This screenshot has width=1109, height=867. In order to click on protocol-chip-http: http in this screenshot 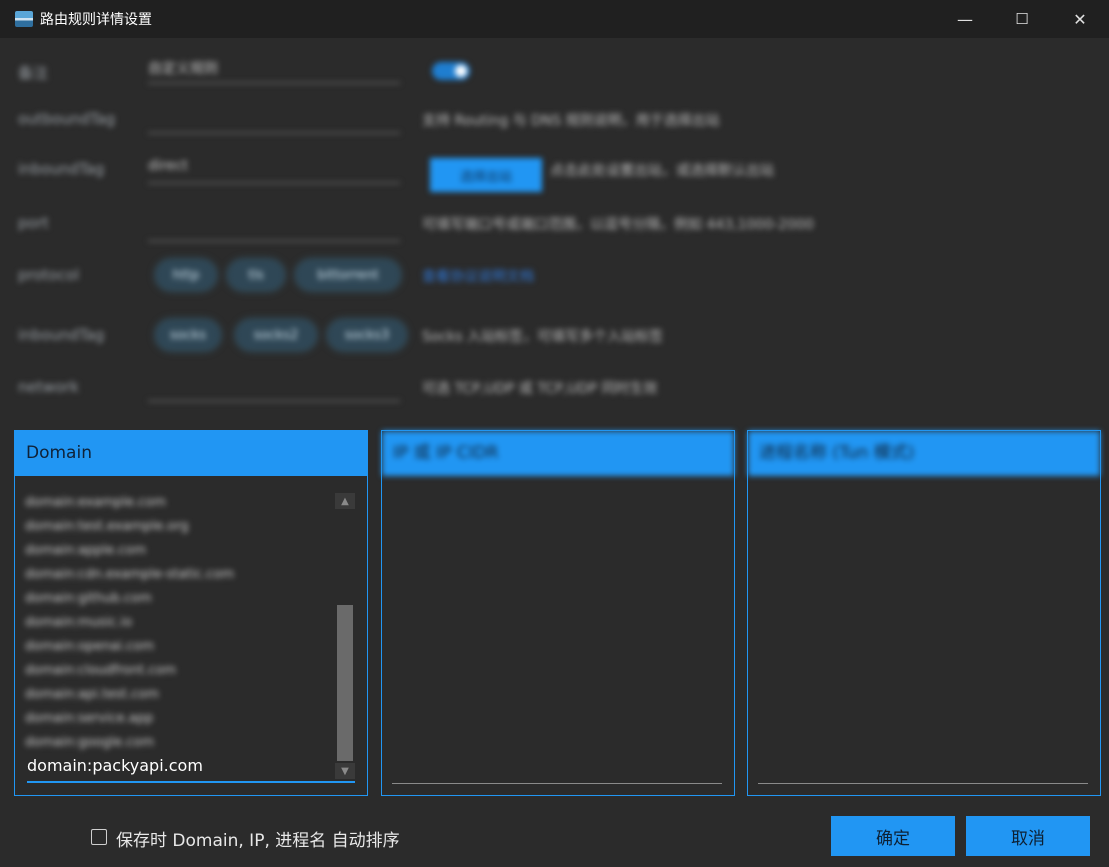, I will do `click(186, 275)`.